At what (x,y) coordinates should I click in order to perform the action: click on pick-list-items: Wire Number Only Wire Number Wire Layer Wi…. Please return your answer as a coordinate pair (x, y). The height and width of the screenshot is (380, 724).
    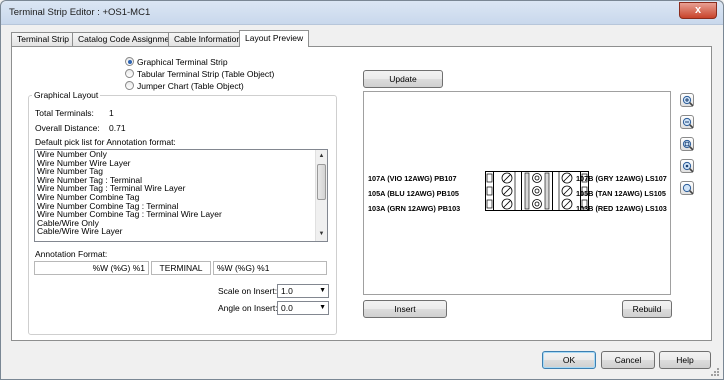
    Looking at the image, I should click on (181, 193).